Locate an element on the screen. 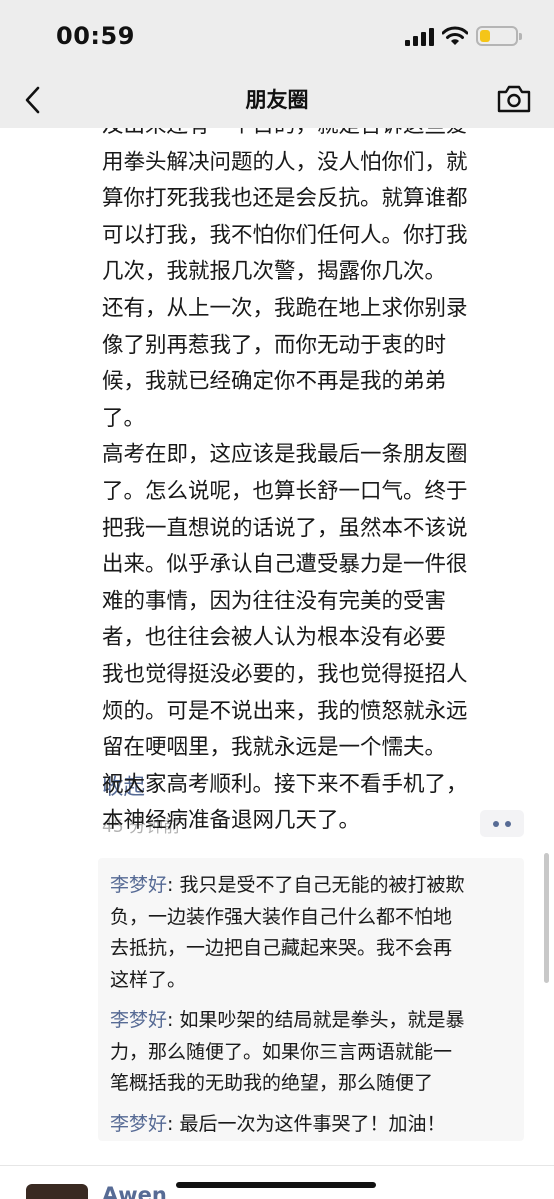 The image size is (554, 1199). comment-line: 去抵抗，一边把自己藏起来哭。我不会再 is located at coordinates (311, 949).